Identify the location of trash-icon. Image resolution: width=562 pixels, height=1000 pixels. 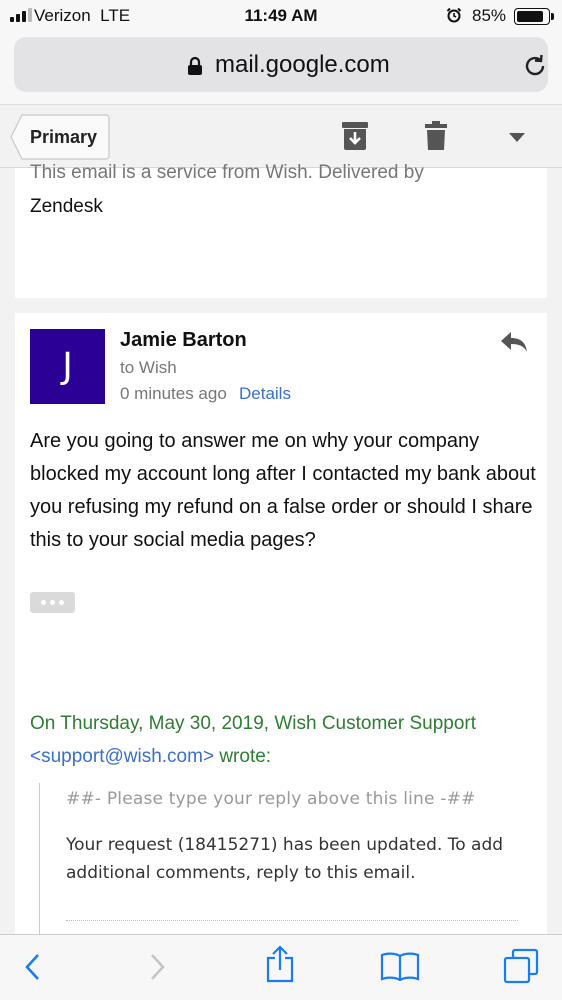
(436, 136).